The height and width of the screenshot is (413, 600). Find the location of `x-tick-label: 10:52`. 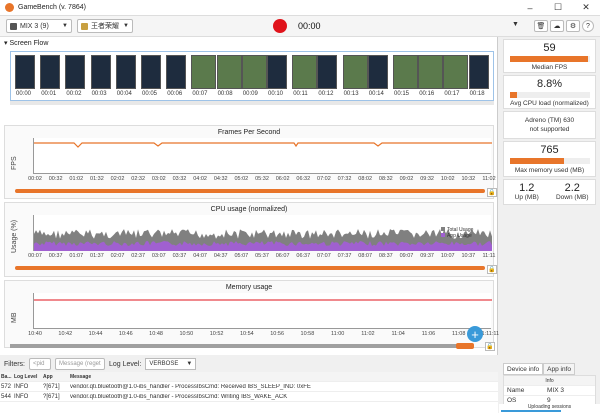

x-tick-label: 10:52 is located at coordinates (216, 334).